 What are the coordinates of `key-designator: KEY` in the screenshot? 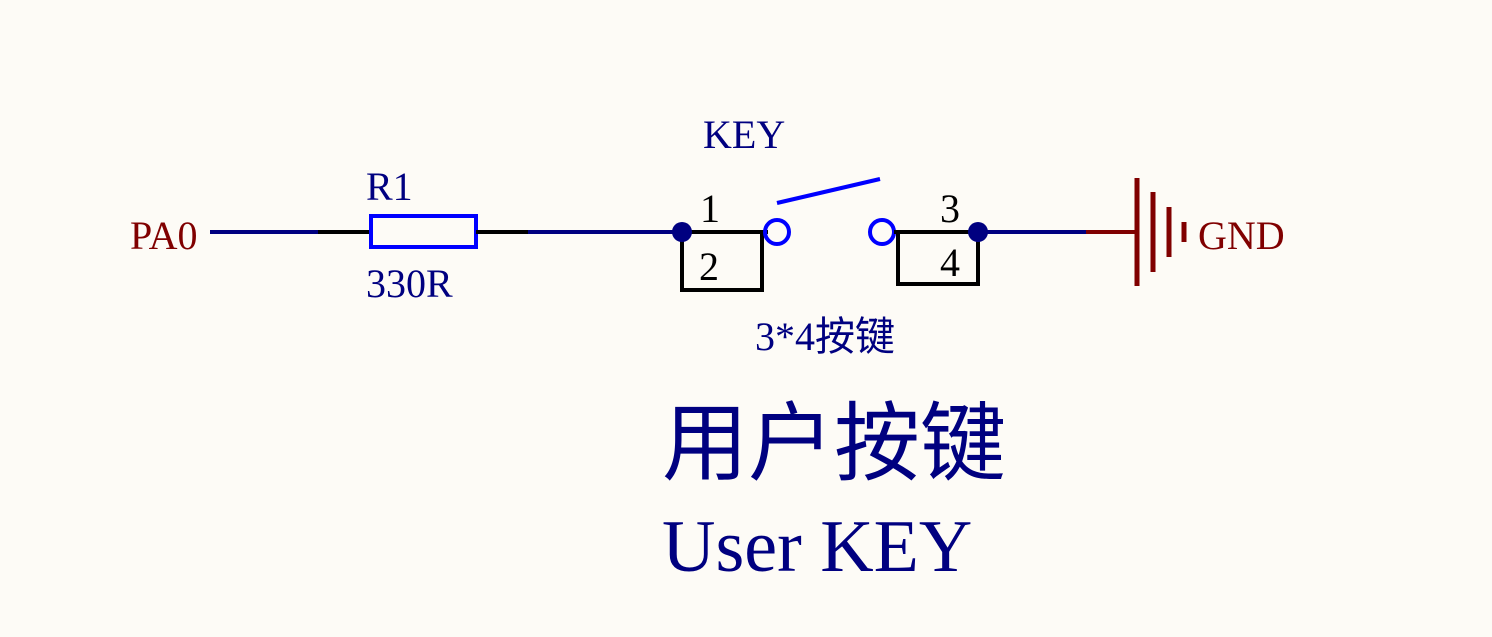 It's located at (744, 134).